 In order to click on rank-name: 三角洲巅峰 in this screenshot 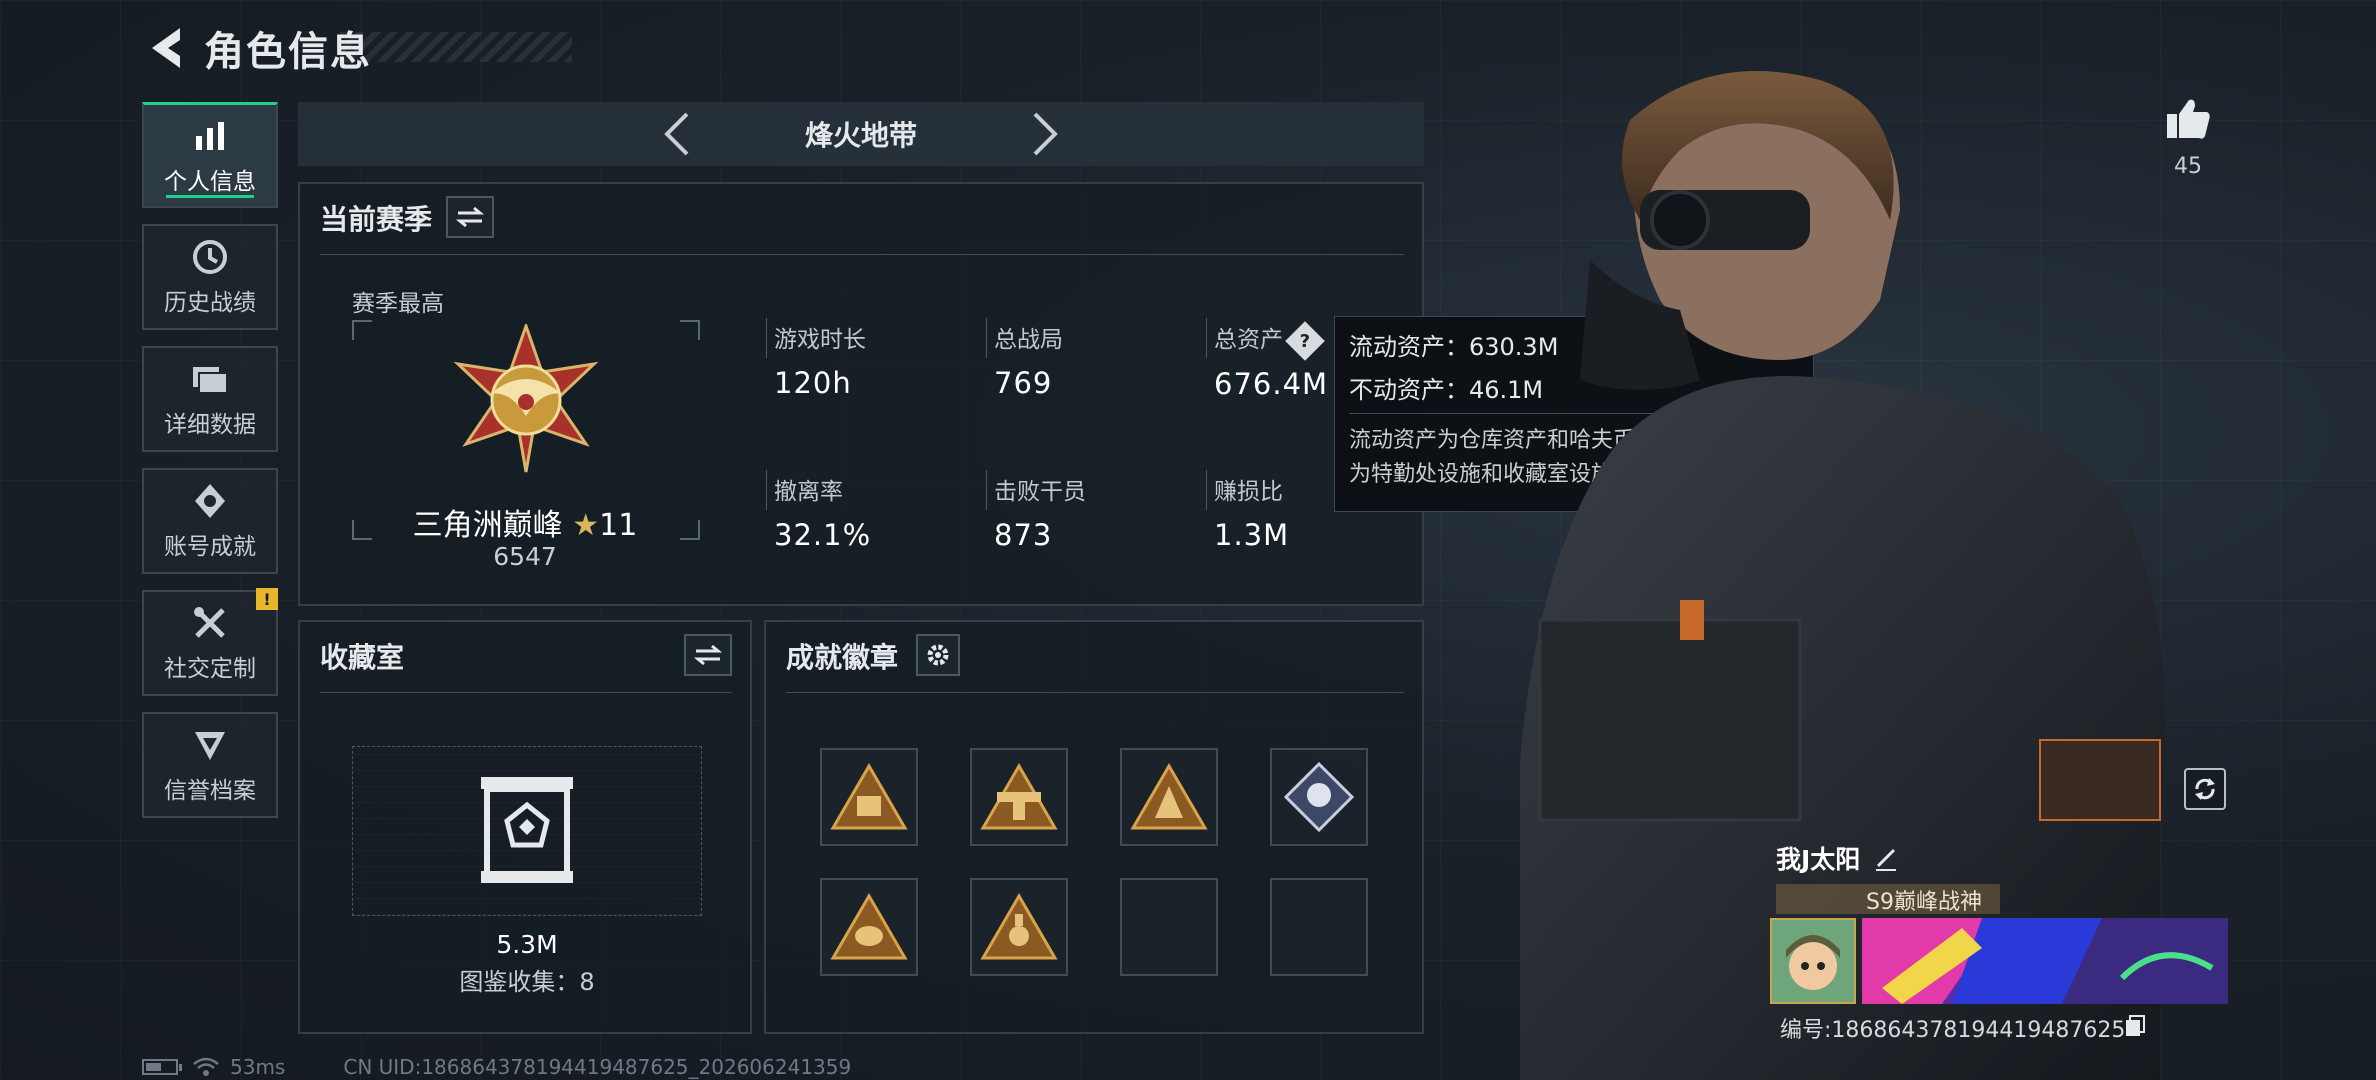, I will do `click(487, 525)`.